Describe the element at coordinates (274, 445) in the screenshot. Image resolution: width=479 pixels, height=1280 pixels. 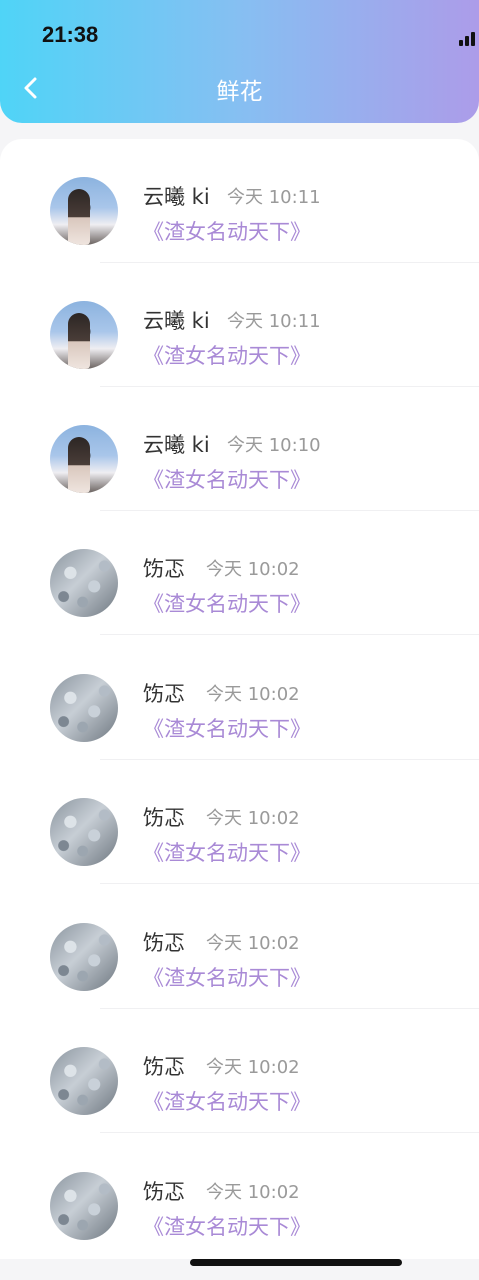
I see `timestamp: 今天 10:10` at that location.